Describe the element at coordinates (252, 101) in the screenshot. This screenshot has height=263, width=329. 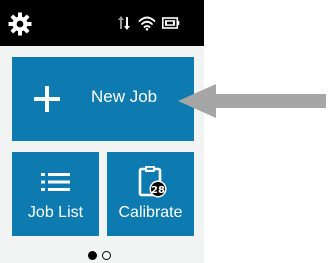
I see `pointer-arrow` at that location.